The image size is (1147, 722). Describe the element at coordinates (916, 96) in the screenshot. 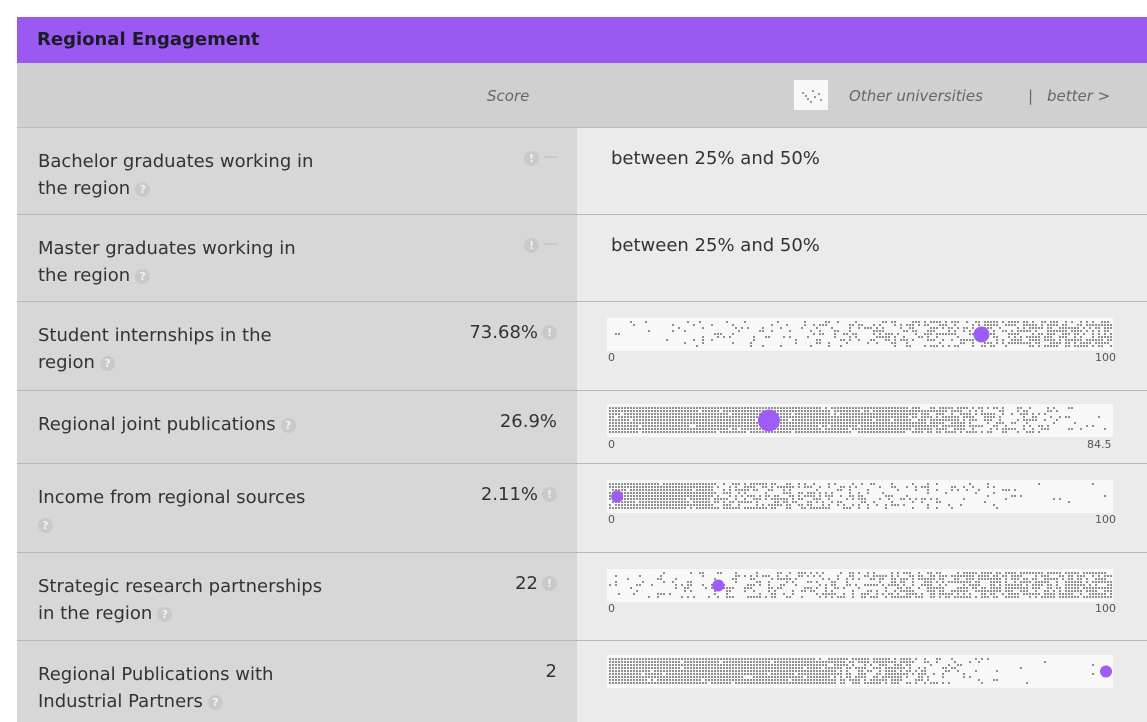

I see `other-universities-legend: Other universities` at that location.